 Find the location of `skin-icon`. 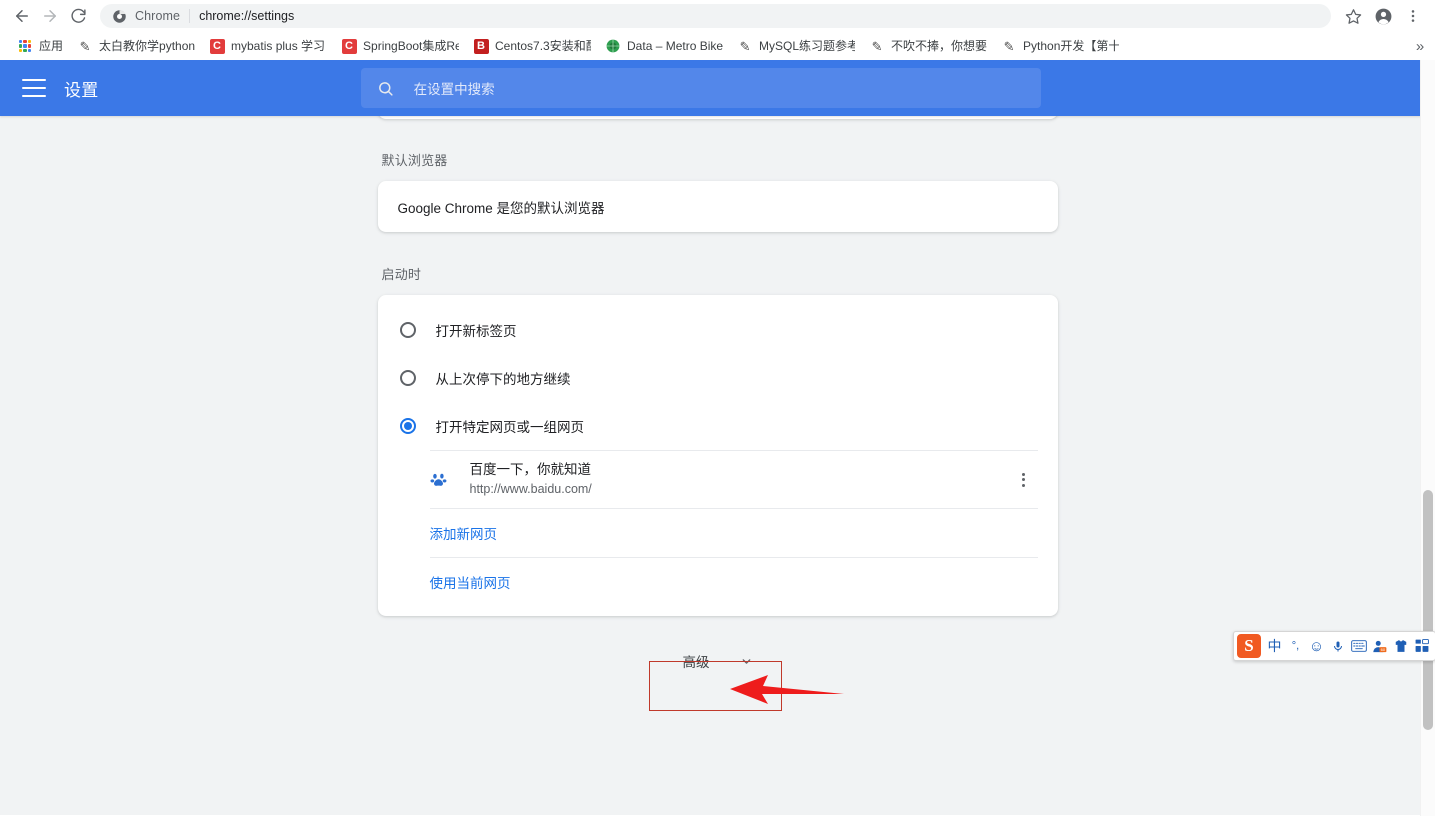

skin-icon is located at coordinates (1400, 646).